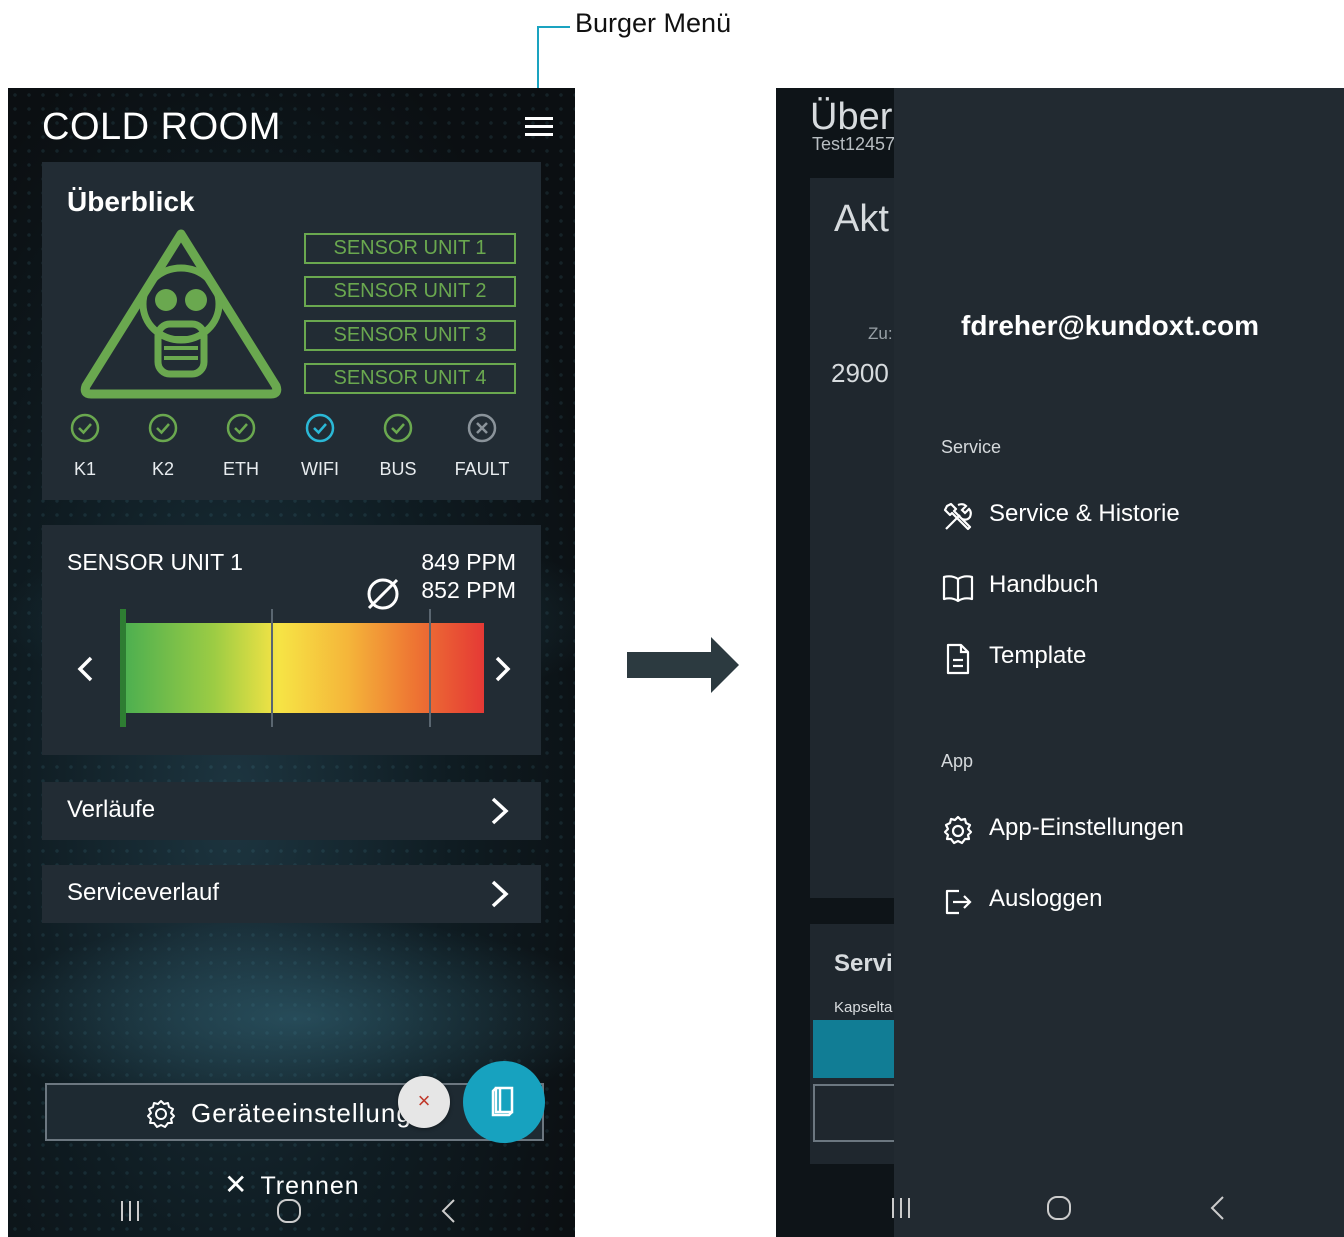 The height and width of the screenshot is (1237, 1344). I want to click on page-title: COLD ROOM, so click(161, 127).